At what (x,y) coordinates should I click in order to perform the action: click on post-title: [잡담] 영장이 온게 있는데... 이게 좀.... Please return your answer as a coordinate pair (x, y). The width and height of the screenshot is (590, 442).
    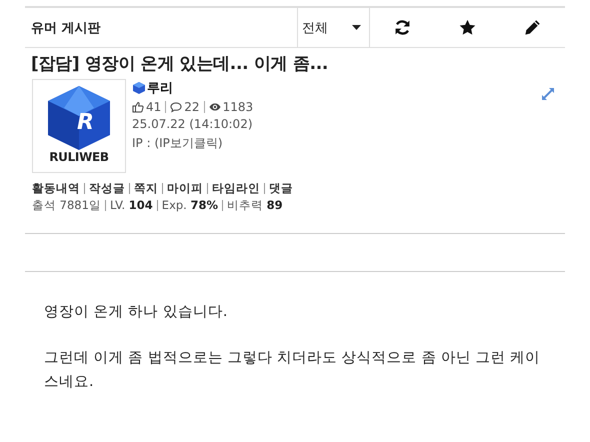
    Looking at the image, I should click on (180, 64).